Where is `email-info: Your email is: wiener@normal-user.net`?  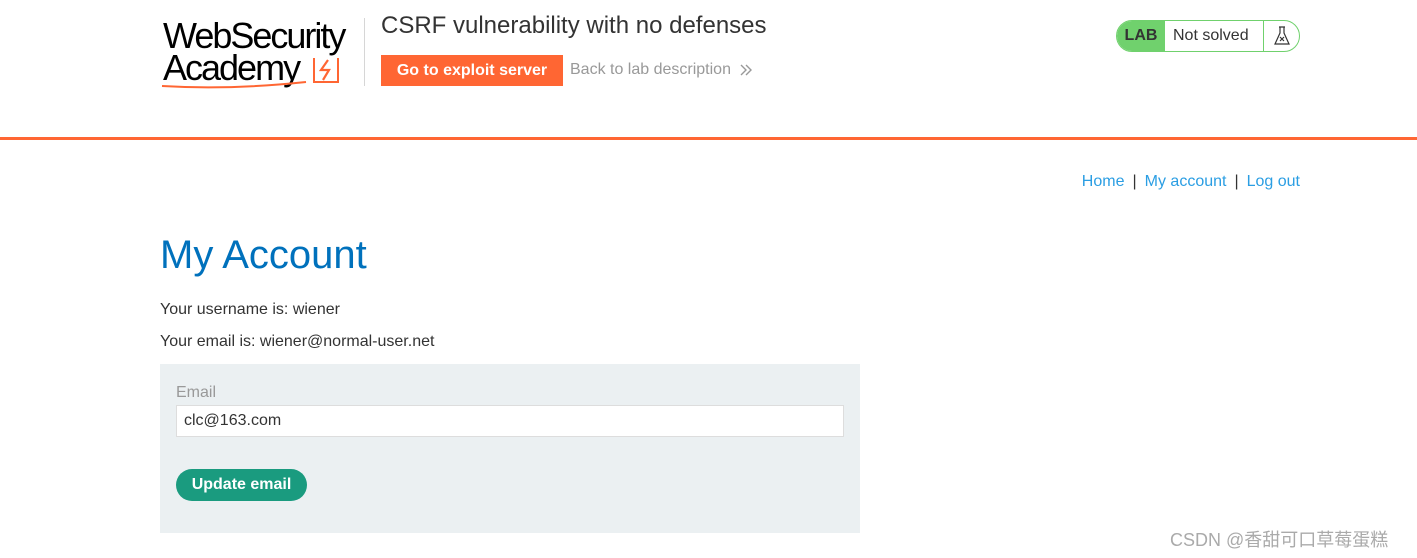 email-info: Your email is: wiener@normal-user.net is located at coordinates (297, 341).